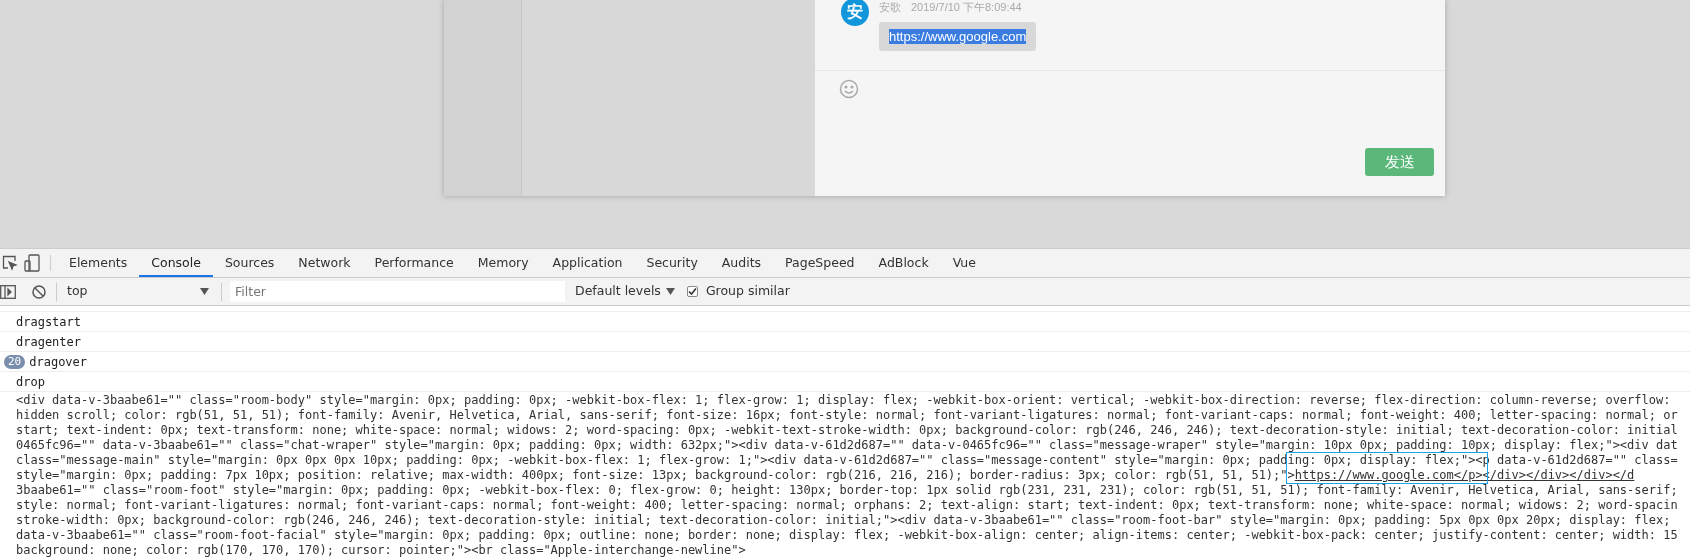 The width and height of the screenshot is (1690, 558). Describe the element at coordinates (15, 361) in the screenshot. I see `repeat-count-badge: 20` at that location.